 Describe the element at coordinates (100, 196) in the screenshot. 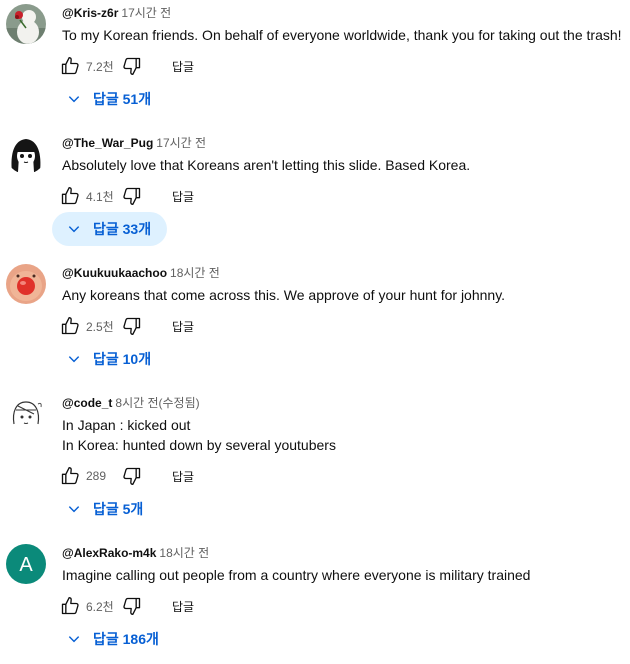

I see `like-count: 4.1천` at that location.